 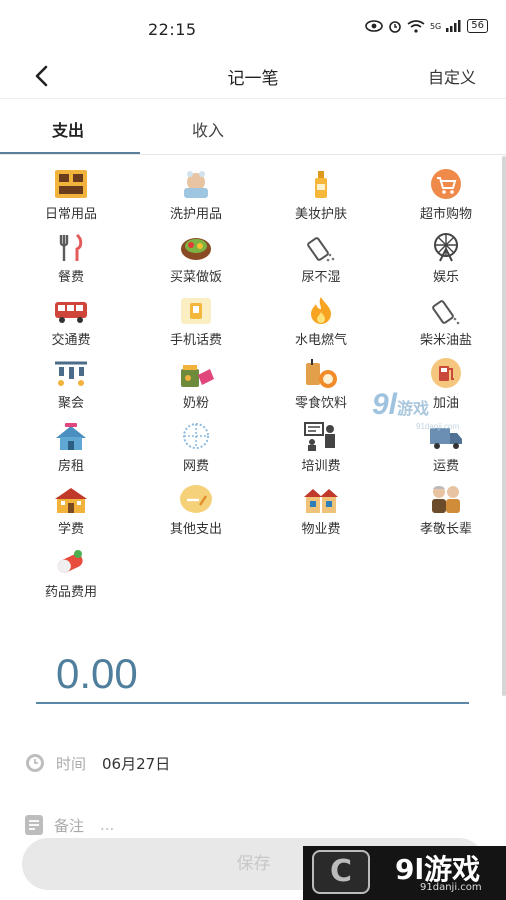 I want to click on supermarket-cart-icon, so click(x=446, y=184).